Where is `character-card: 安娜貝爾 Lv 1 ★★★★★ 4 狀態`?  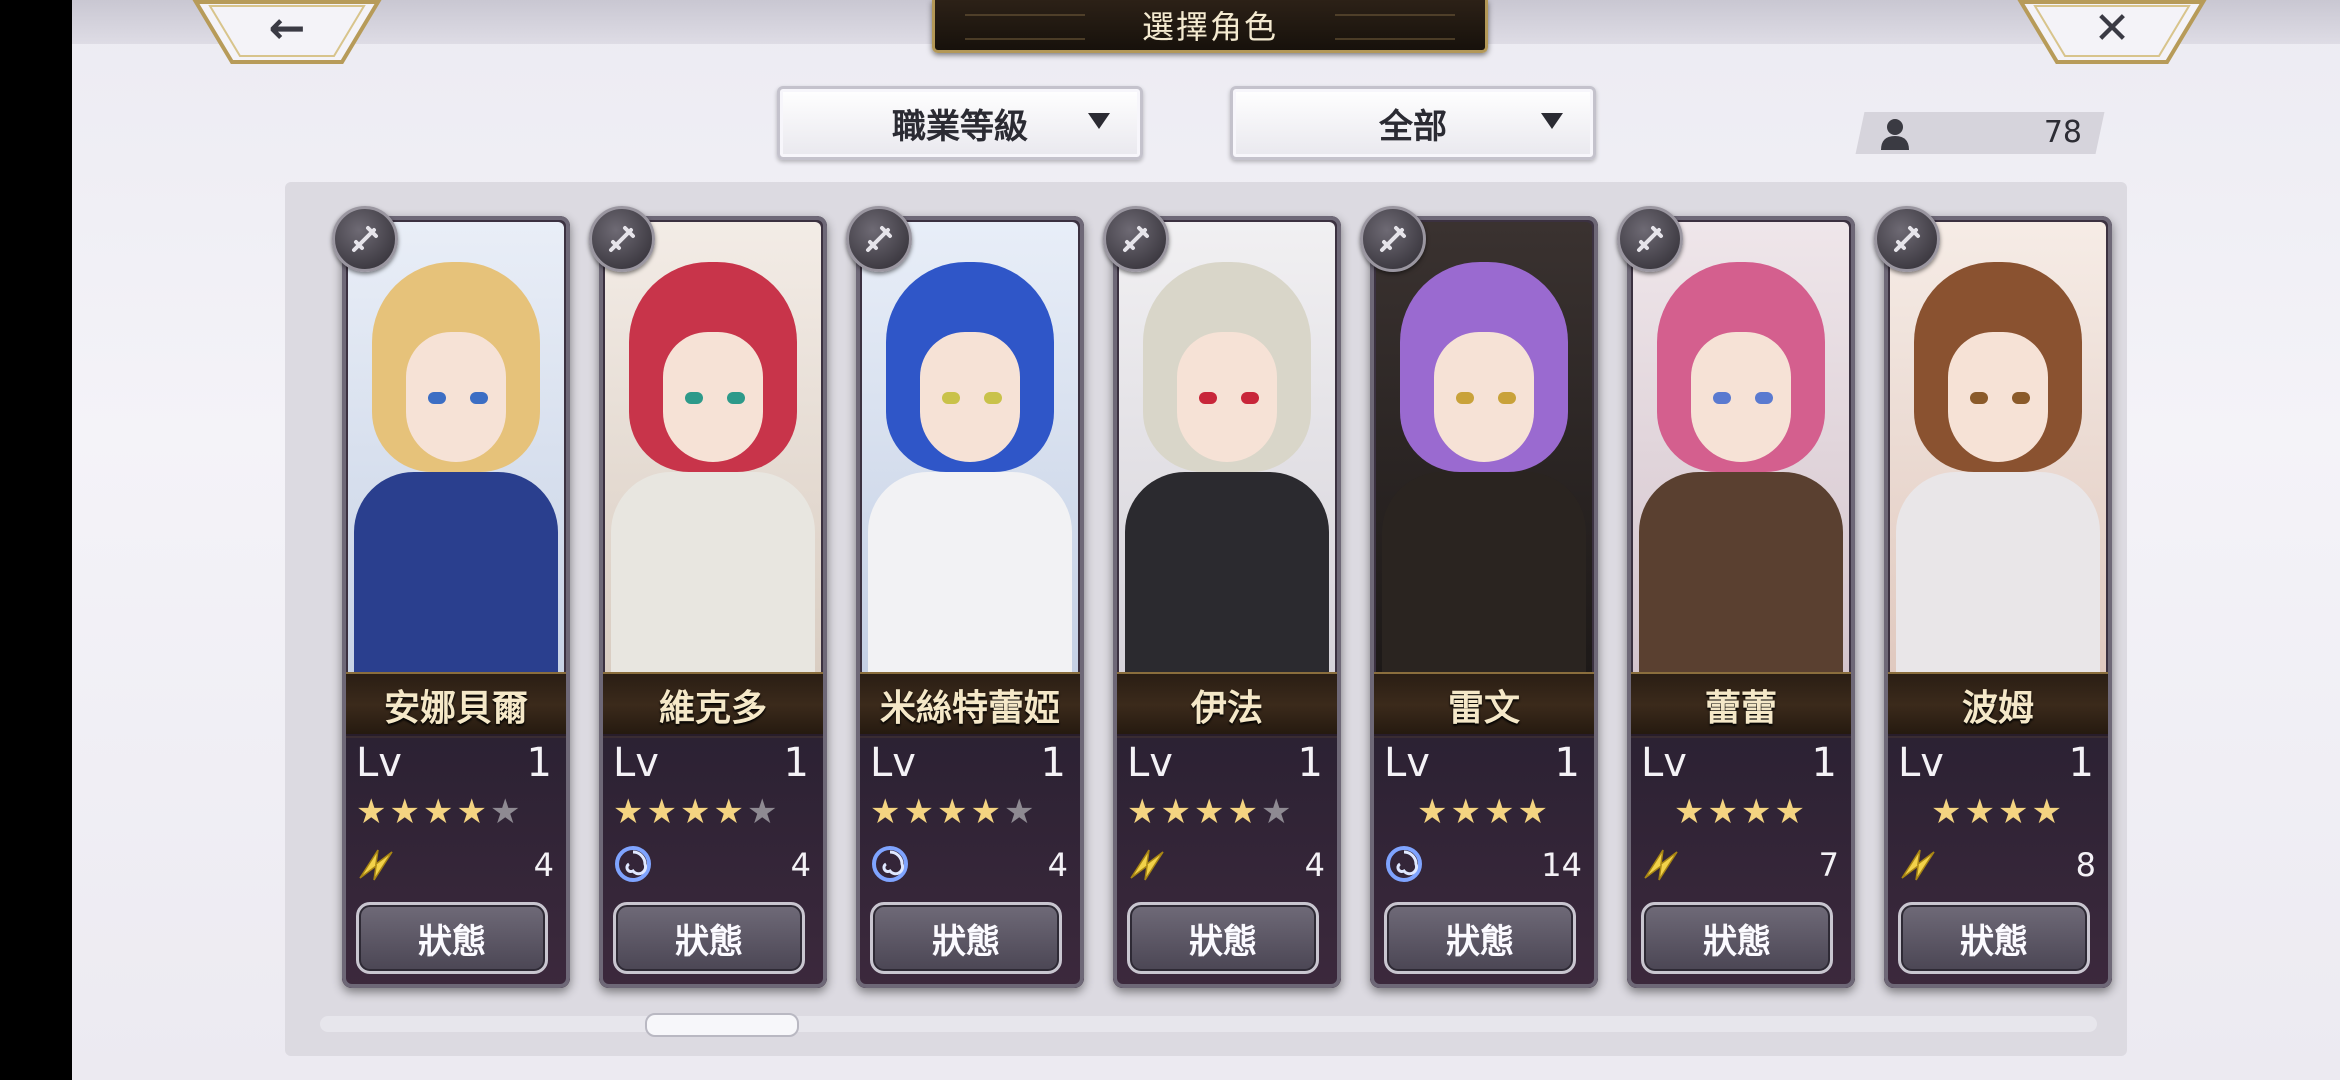
character-card: 安娜貝爾 Lv 1 ★★★★★ 4 狀態 is located at coordinates (456, 602).